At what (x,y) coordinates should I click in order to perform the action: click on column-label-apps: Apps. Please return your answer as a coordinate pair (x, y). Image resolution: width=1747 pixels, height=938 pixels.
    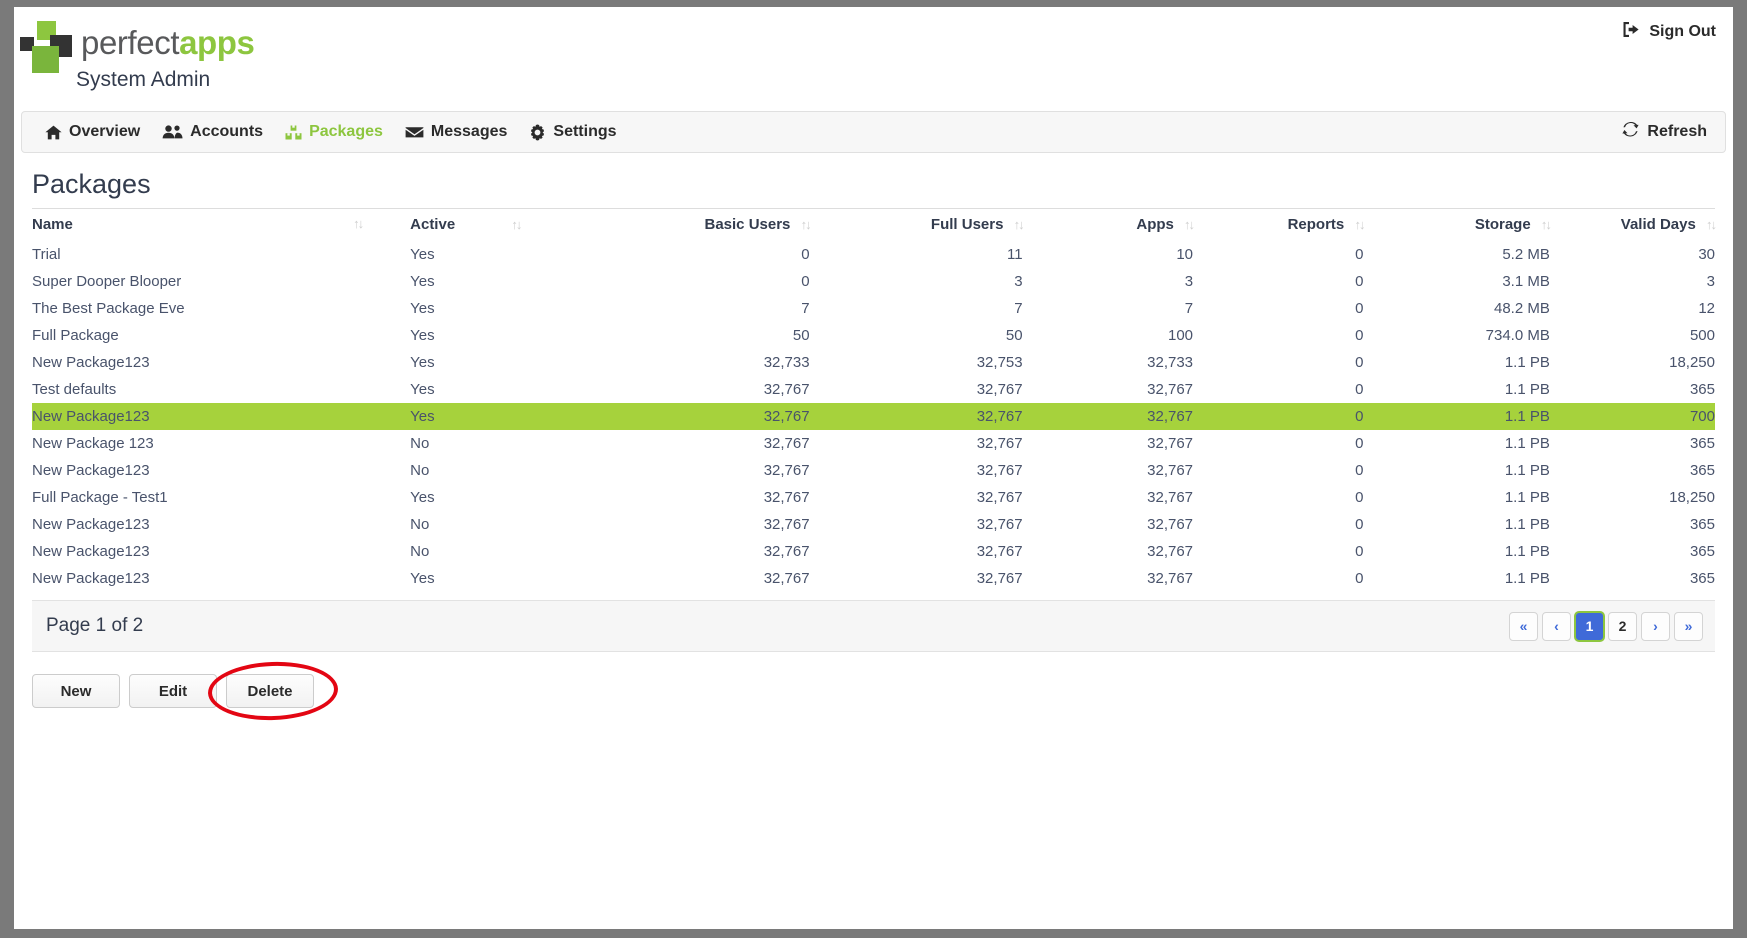
    Looking at the image, I should click on (1155, 224).